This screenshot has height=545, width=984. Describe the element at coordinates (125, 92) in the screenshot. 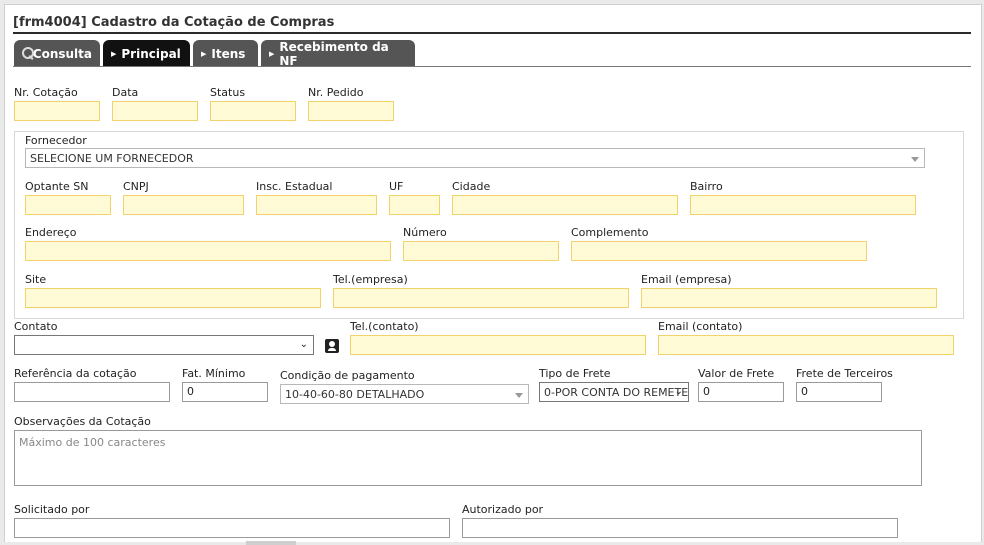

I see `data-label: Data` at that location.